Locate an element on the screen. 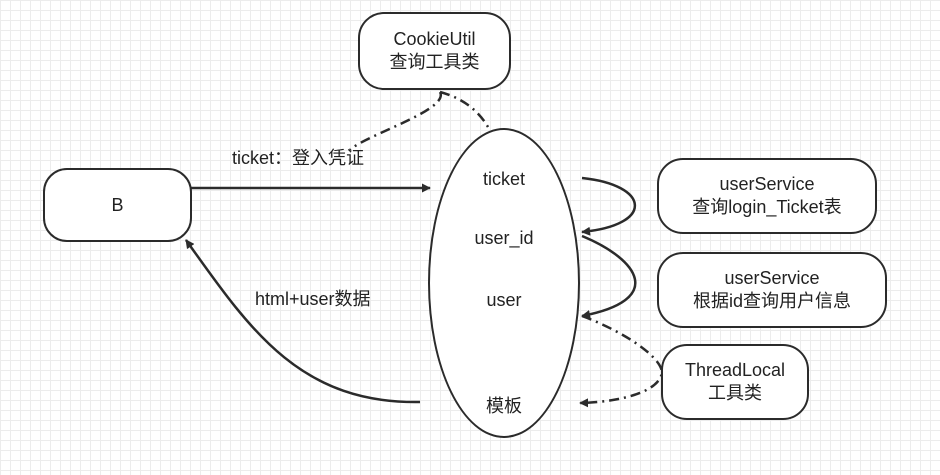 Image resolution: width=940 pixels, height=475 pixels. cookie-util-title: CookieUtil is located at coordinates (434, 39).